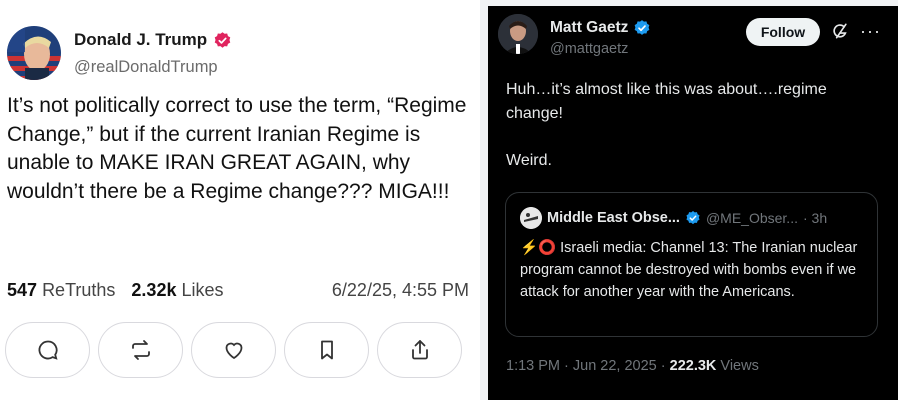  Describe the element at coordinates (79, 290) in the screenshot. I see `retruths-label: ReTruths` at that location.